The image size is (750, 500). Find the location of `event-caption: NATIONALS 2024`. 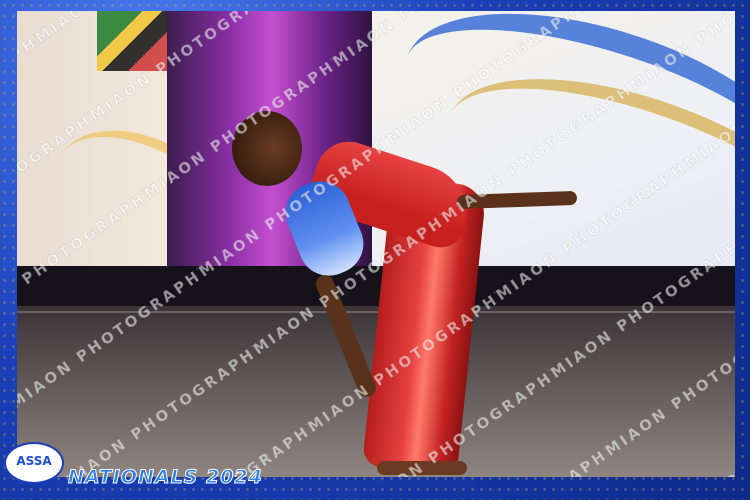

event-caption: NATIONALS 2024 is located at coordinates (165, 477).